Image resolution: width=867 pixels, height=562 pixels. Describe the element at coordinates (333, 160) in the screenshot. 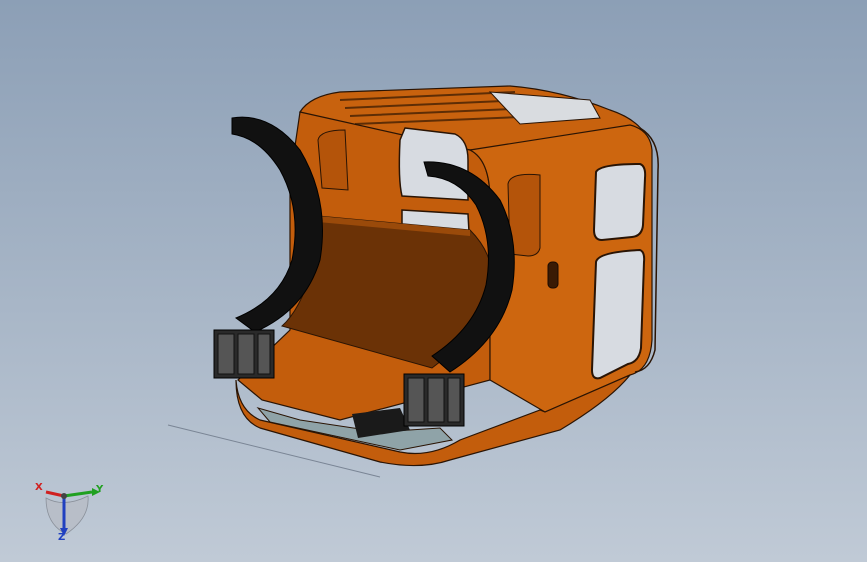

I see `side-panel-left` at that location.